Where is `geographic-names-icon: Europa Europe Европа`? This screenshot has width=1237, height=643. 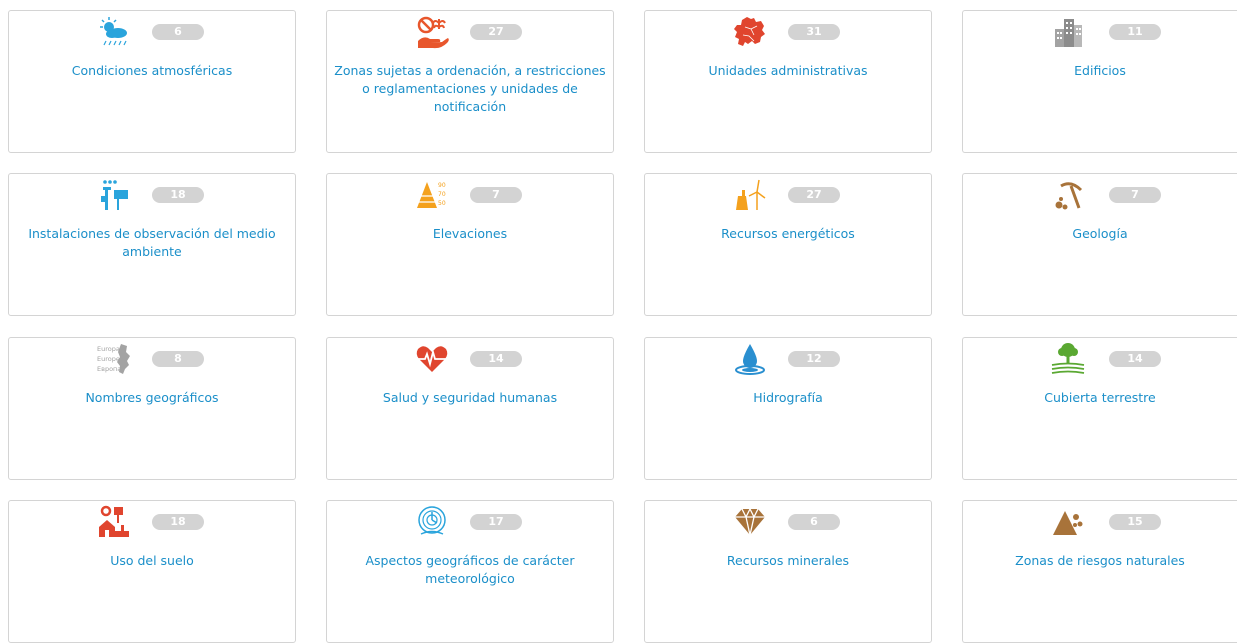
geographic-names-icon: Europa Europe Европа is located at coordinates (114, 359).